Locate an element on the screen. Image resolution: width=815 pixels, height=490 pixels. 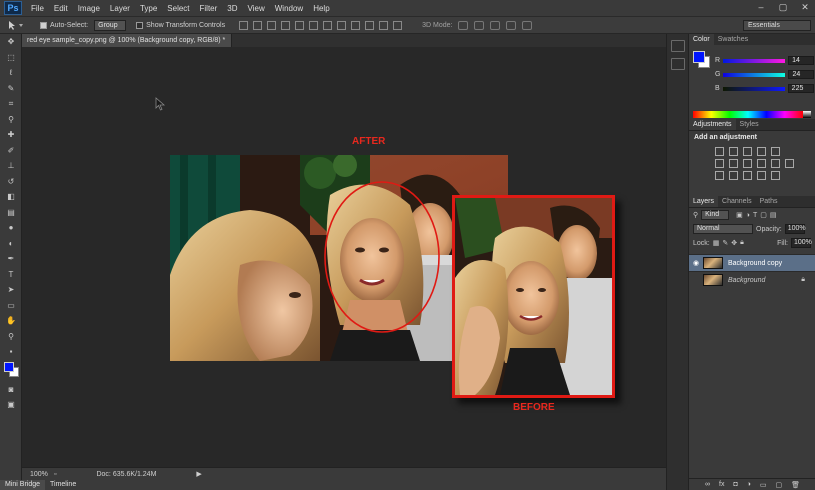
fx-icon: fx is located at coordinates (721, 484).